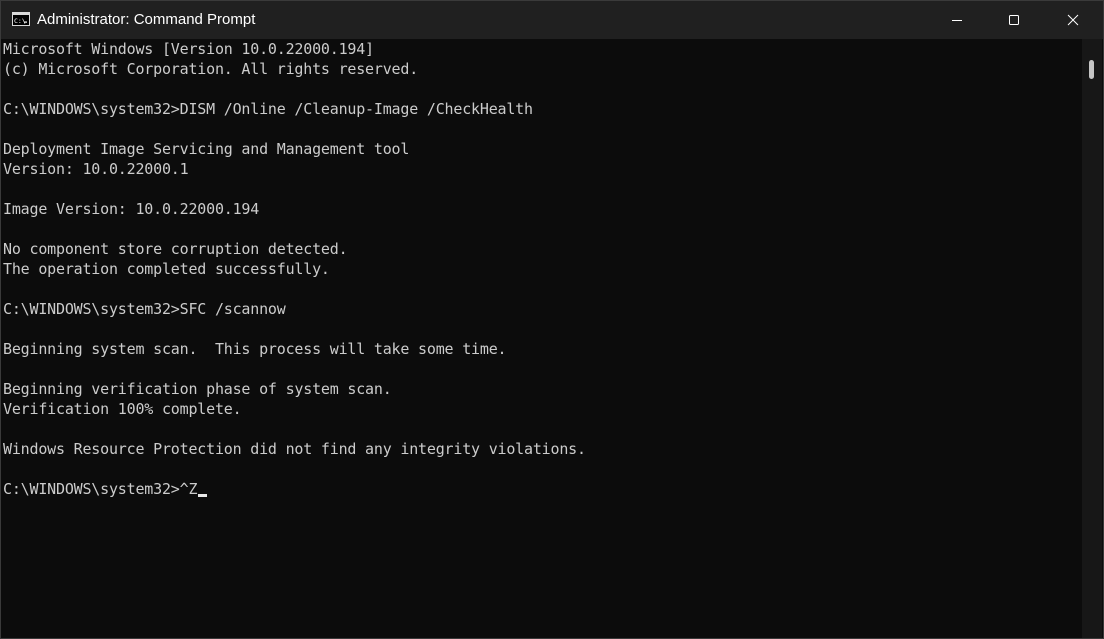 The height and width of the screenshot is (639, 1104). What do you see at coordinates (175, 249) in the screenshot?
I see `console-line: No component store corruption detected.` at bounding box center [175, 249].